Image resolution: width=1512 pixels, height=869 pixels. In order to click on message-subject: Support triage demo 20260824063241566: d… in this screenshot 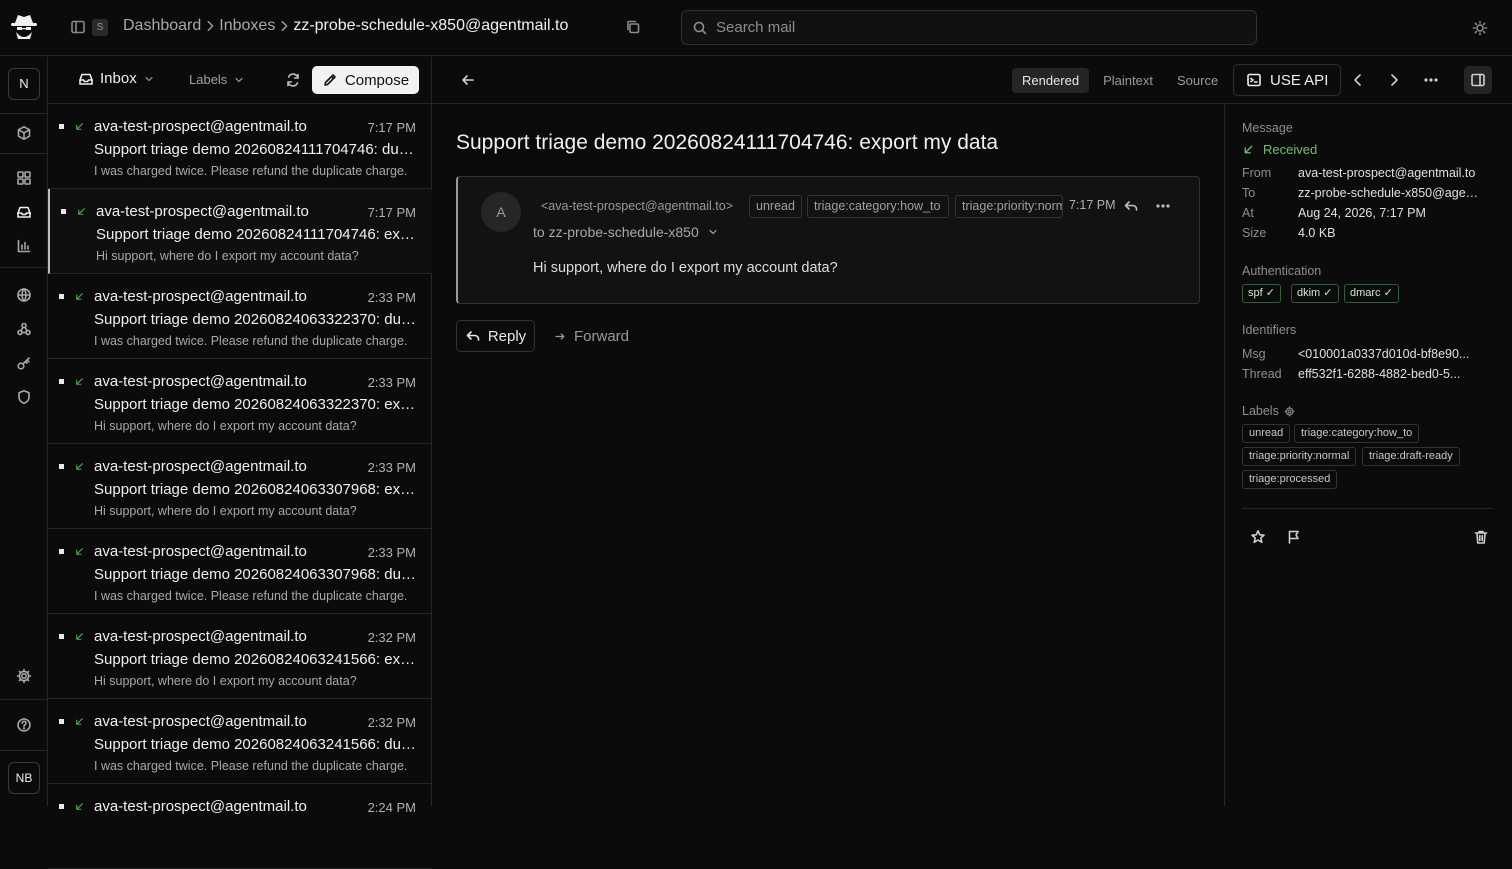, I will do `click(255, 744)`.